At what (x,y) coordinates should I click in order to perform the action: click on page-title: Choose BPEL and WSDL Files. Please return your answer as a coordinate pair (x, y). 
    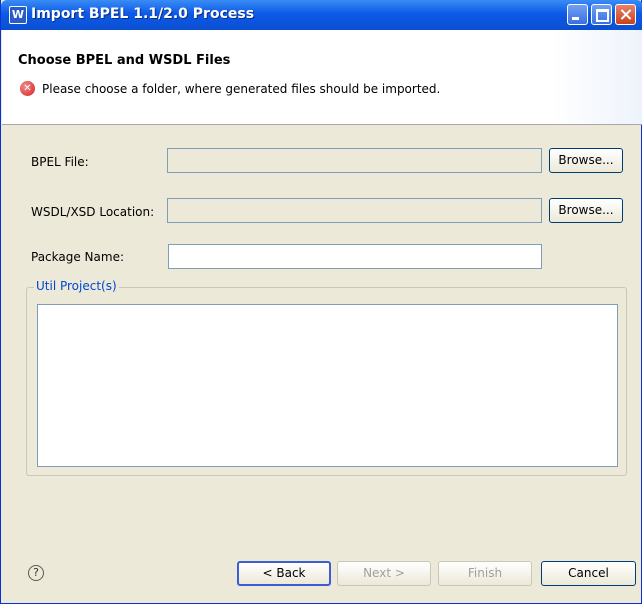
    Looking at the image, I should click on (124, 60).